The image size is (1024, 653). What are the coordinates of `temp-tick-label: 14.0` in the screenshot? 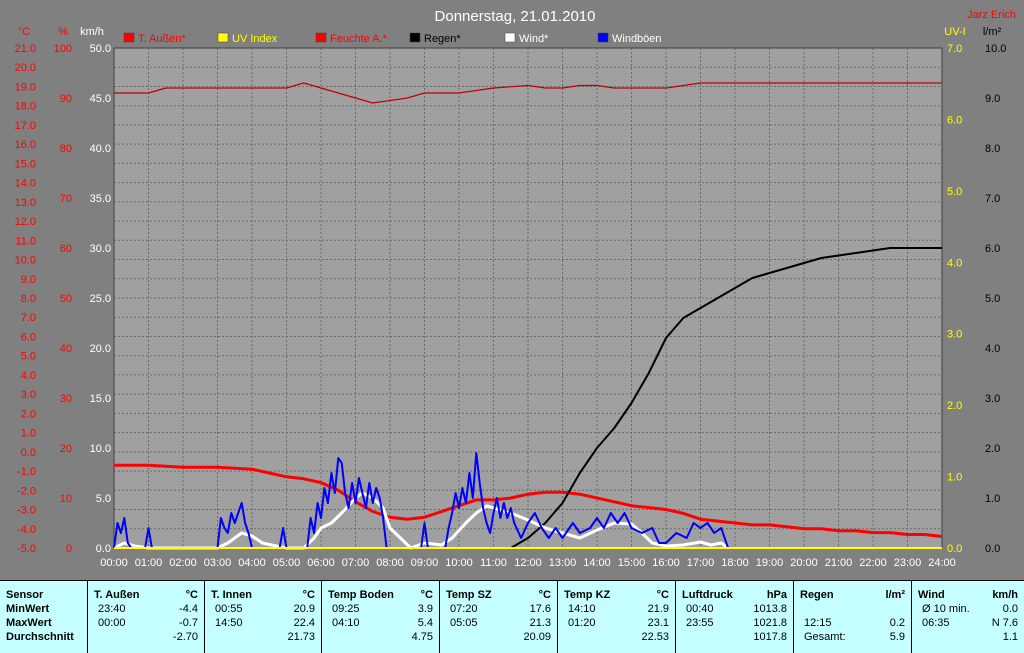 It's located at (25, 184).